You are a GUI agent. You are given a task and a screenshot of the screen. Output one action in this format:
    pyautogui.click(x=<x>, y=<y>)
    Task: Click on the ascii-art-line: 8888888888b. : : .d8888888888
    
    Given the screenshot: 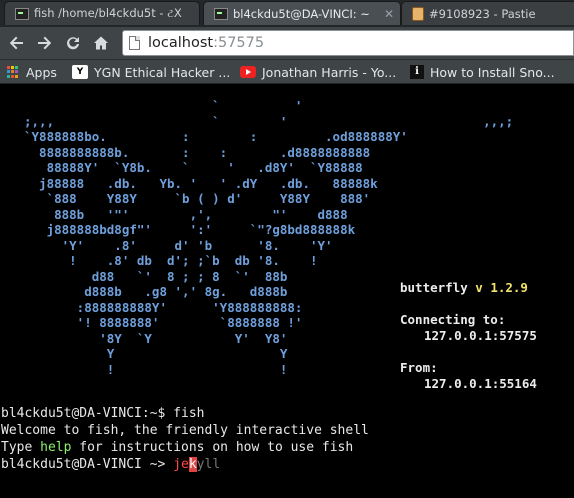 What is the action you would take?
    pyautogui.click(x=197, y=152)
    